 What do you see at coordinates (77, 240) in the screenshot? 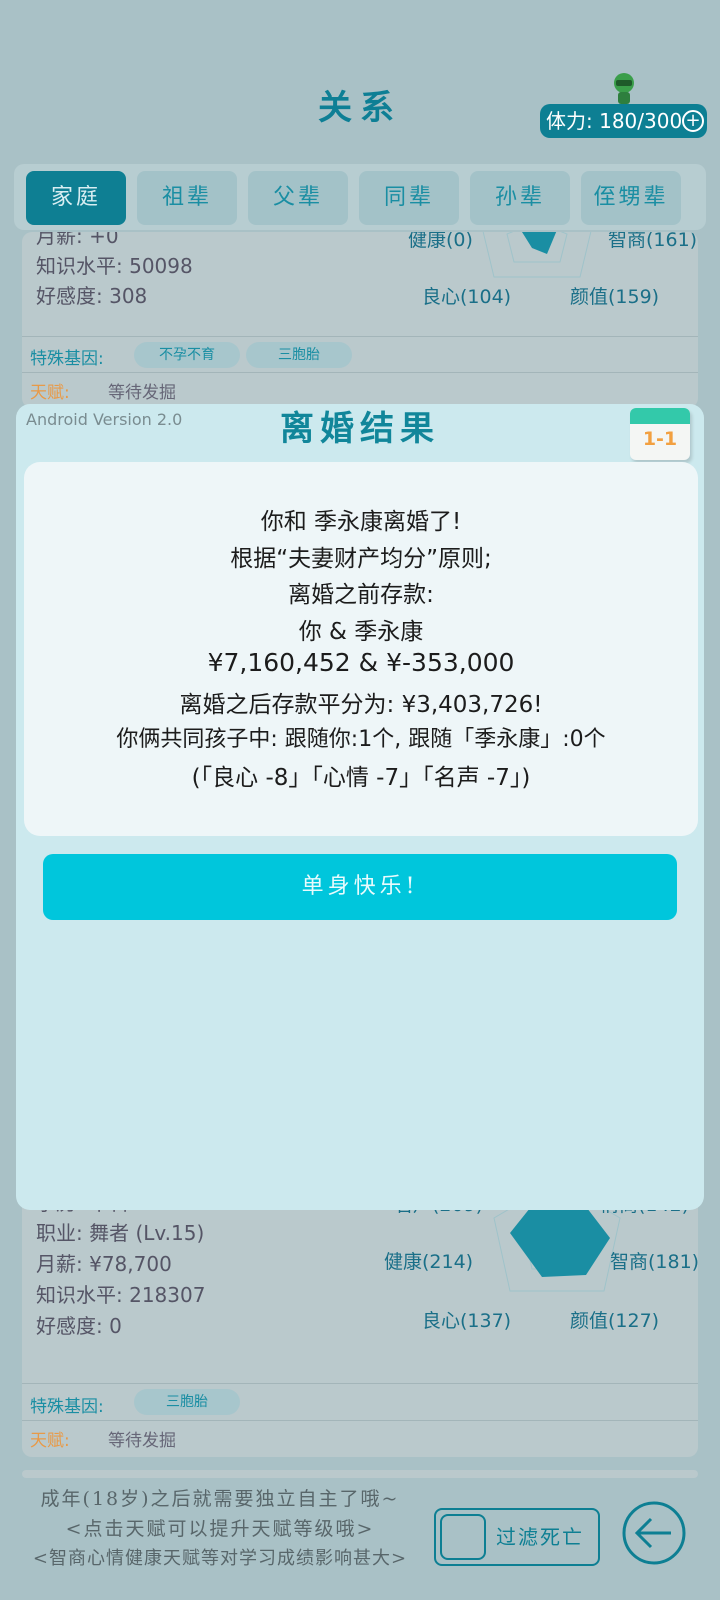
I see `salary-text: 月薪: +0` at bounding box center [77, 240].